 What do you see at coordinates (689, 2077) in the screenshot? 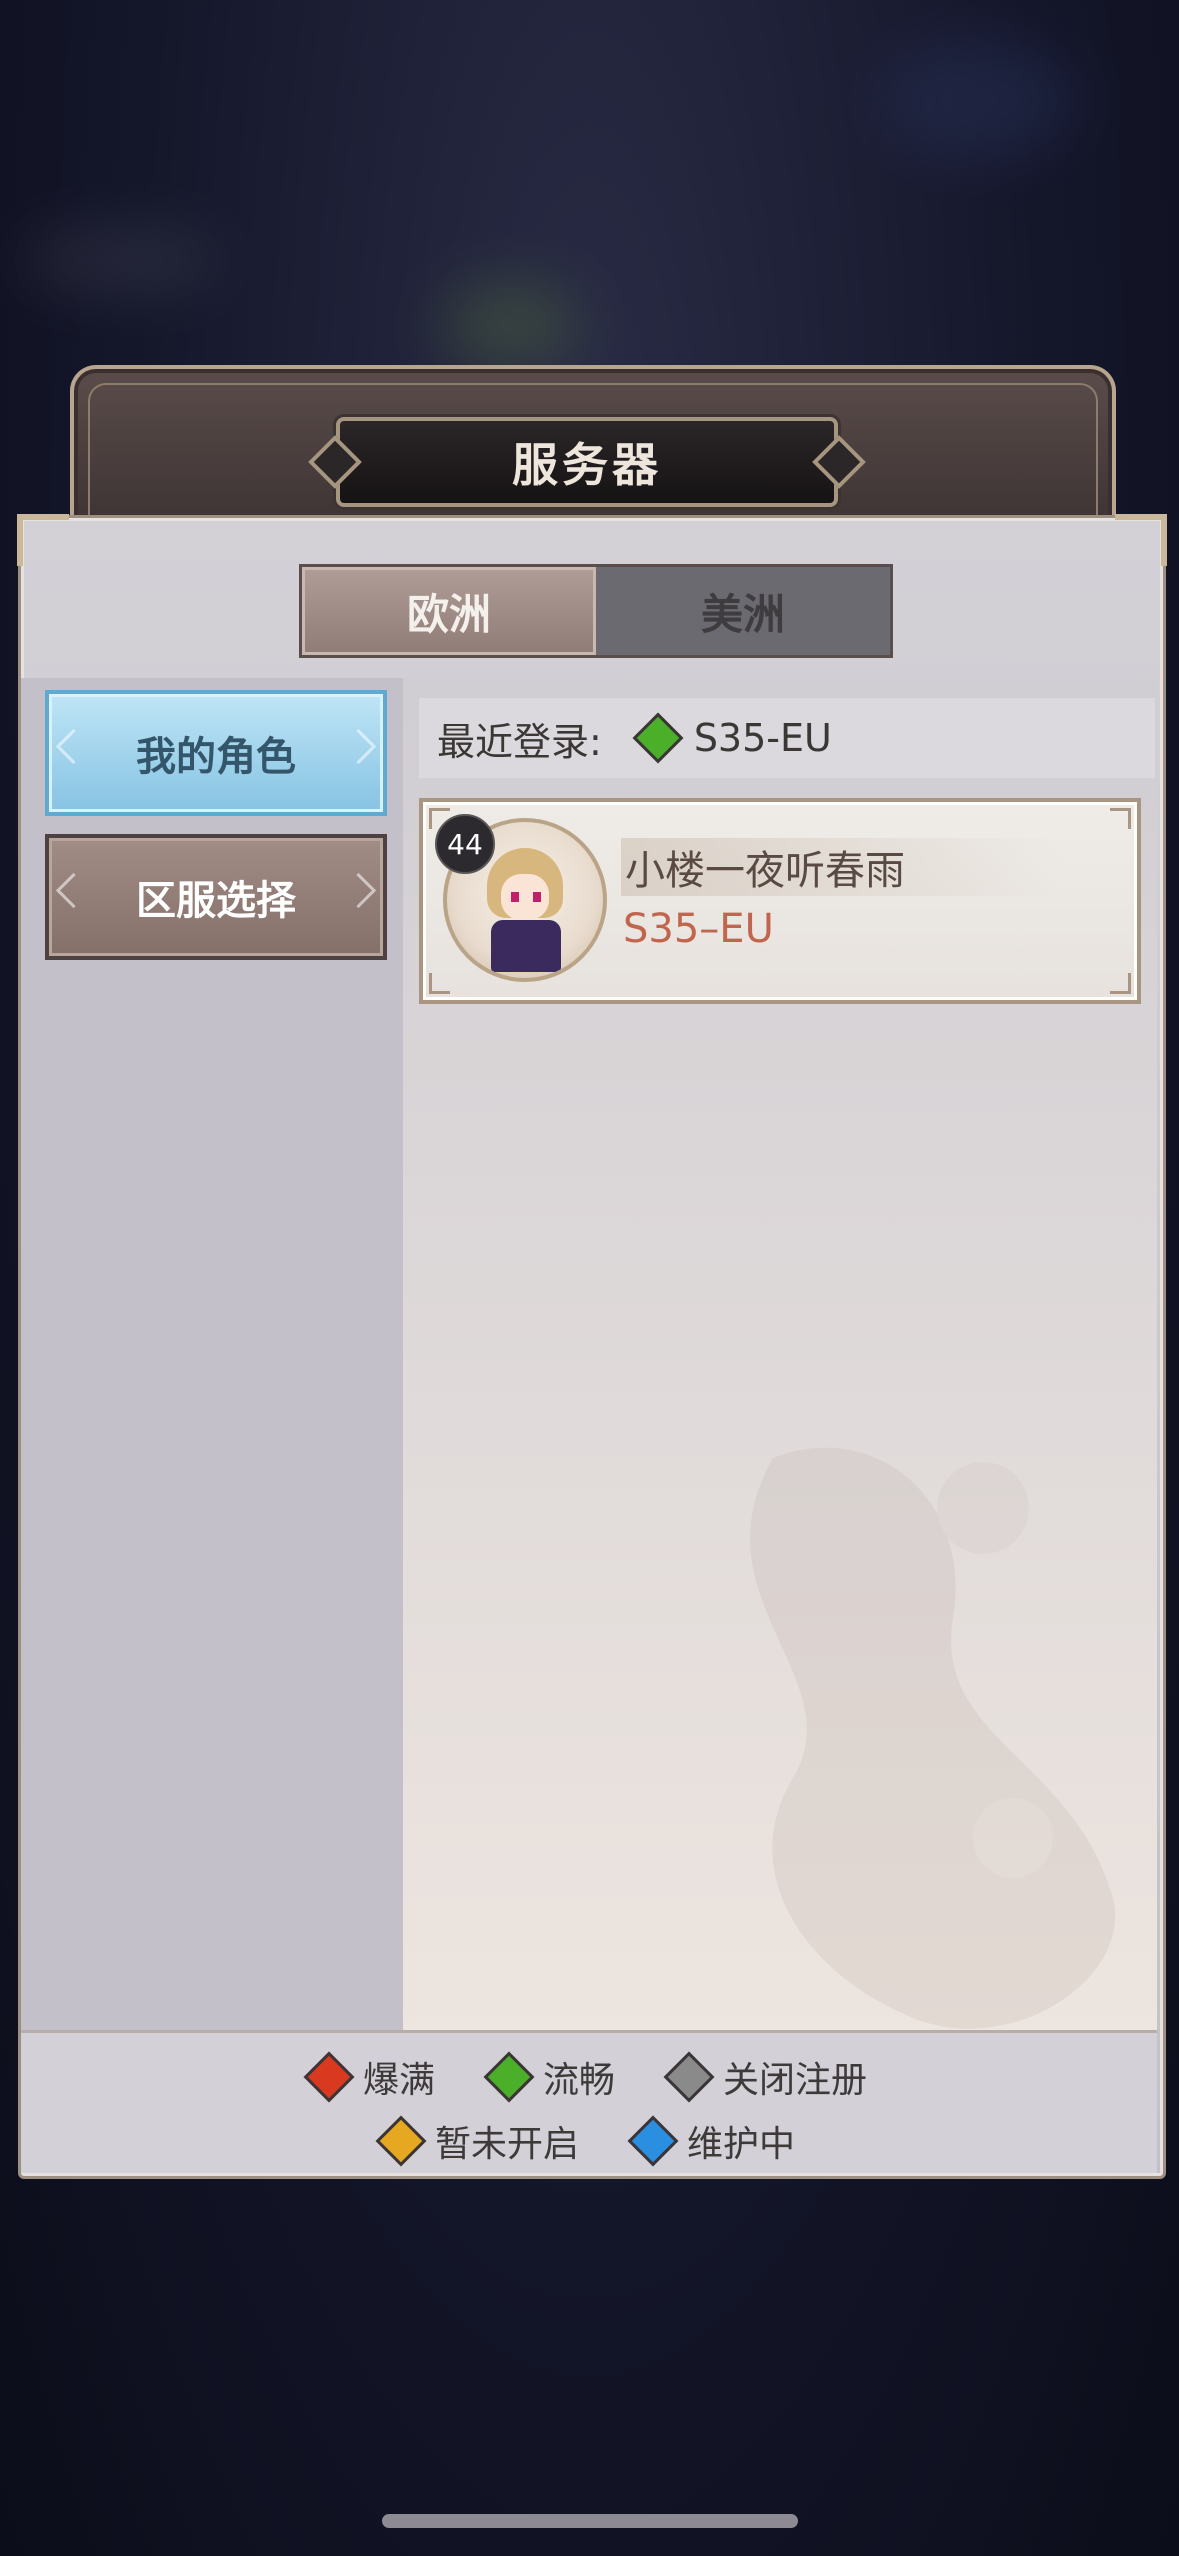
I see `status-closed-gem-icon` at bounding box center [689, 2077].